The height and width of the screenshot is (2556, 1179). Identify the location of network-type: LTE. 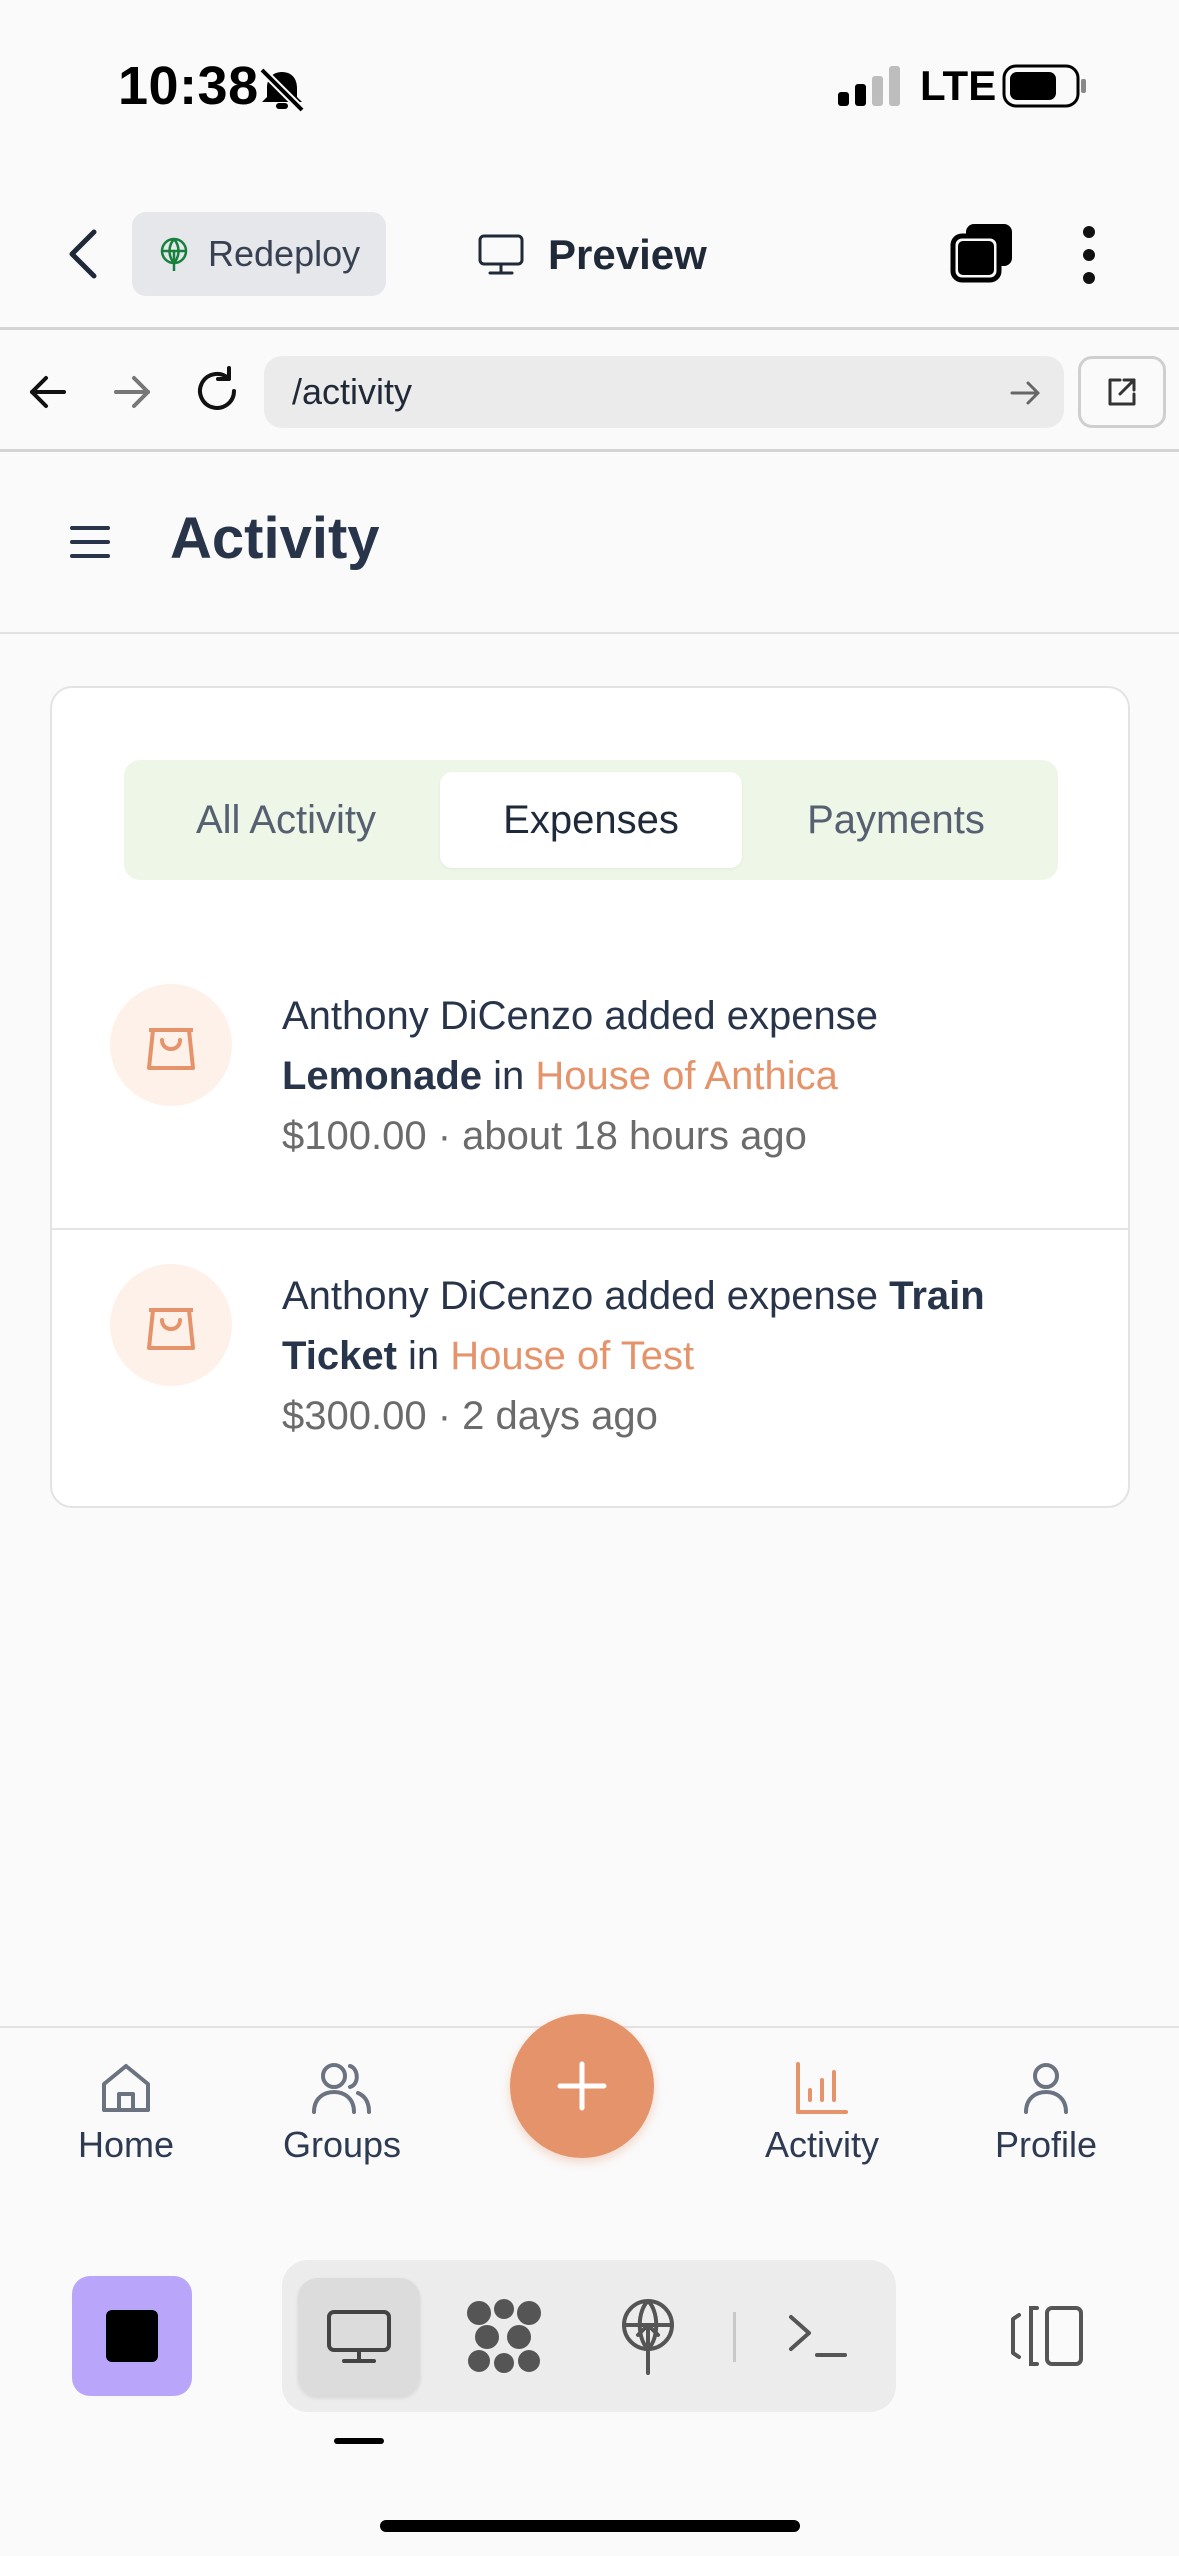
(958, 85).